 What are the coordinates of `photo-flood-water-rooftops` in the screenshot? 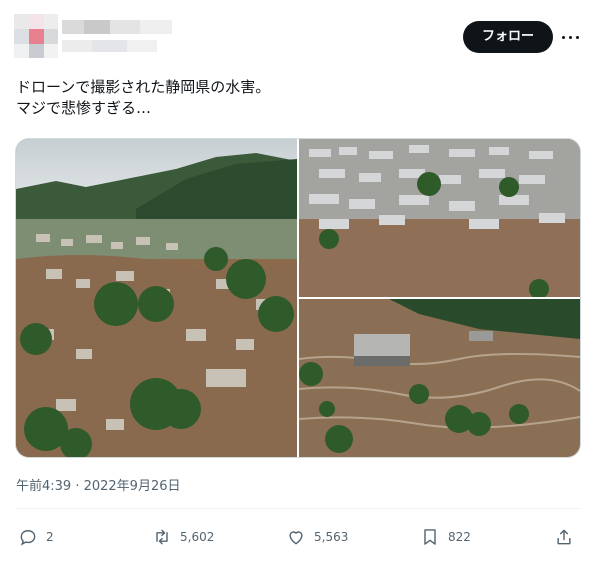 It's located at (439, 378).